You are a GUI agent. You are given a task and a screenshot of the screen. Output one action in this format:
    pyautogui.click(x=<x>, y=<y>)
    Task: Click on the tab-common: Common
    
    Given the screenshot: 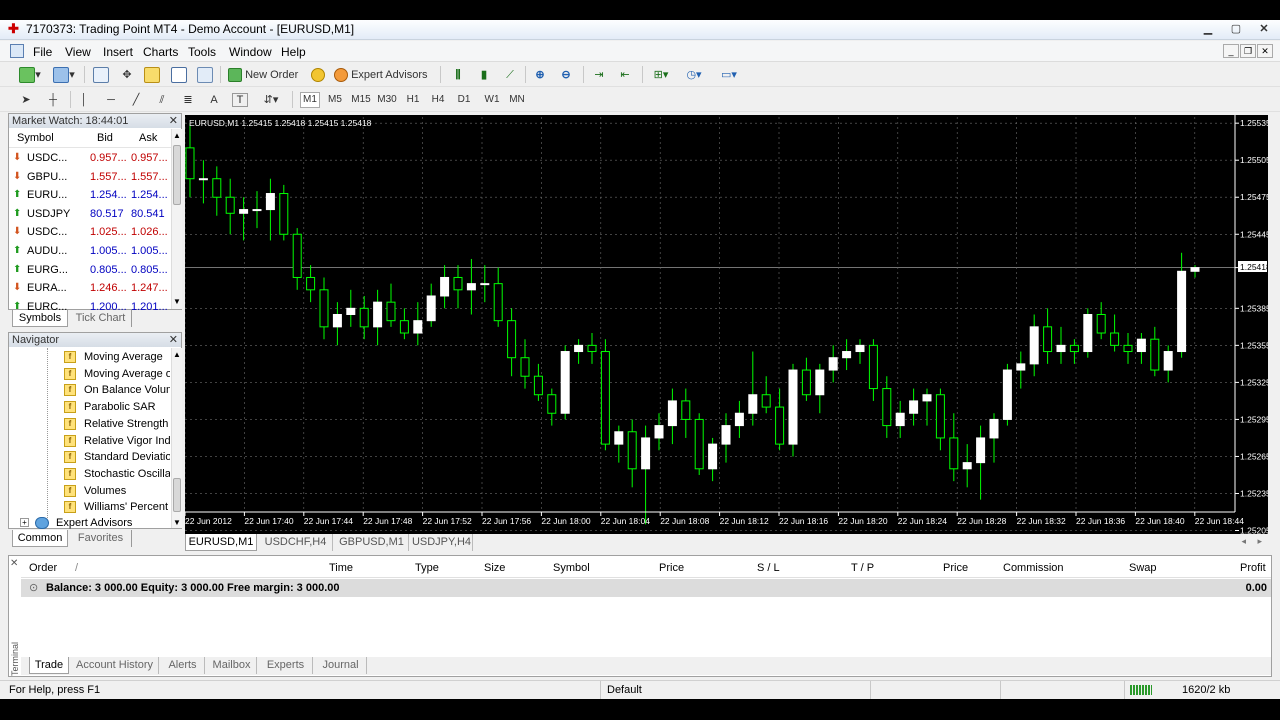 What is the action you would take?
    pyautogui.click(x=40, y=538)
    